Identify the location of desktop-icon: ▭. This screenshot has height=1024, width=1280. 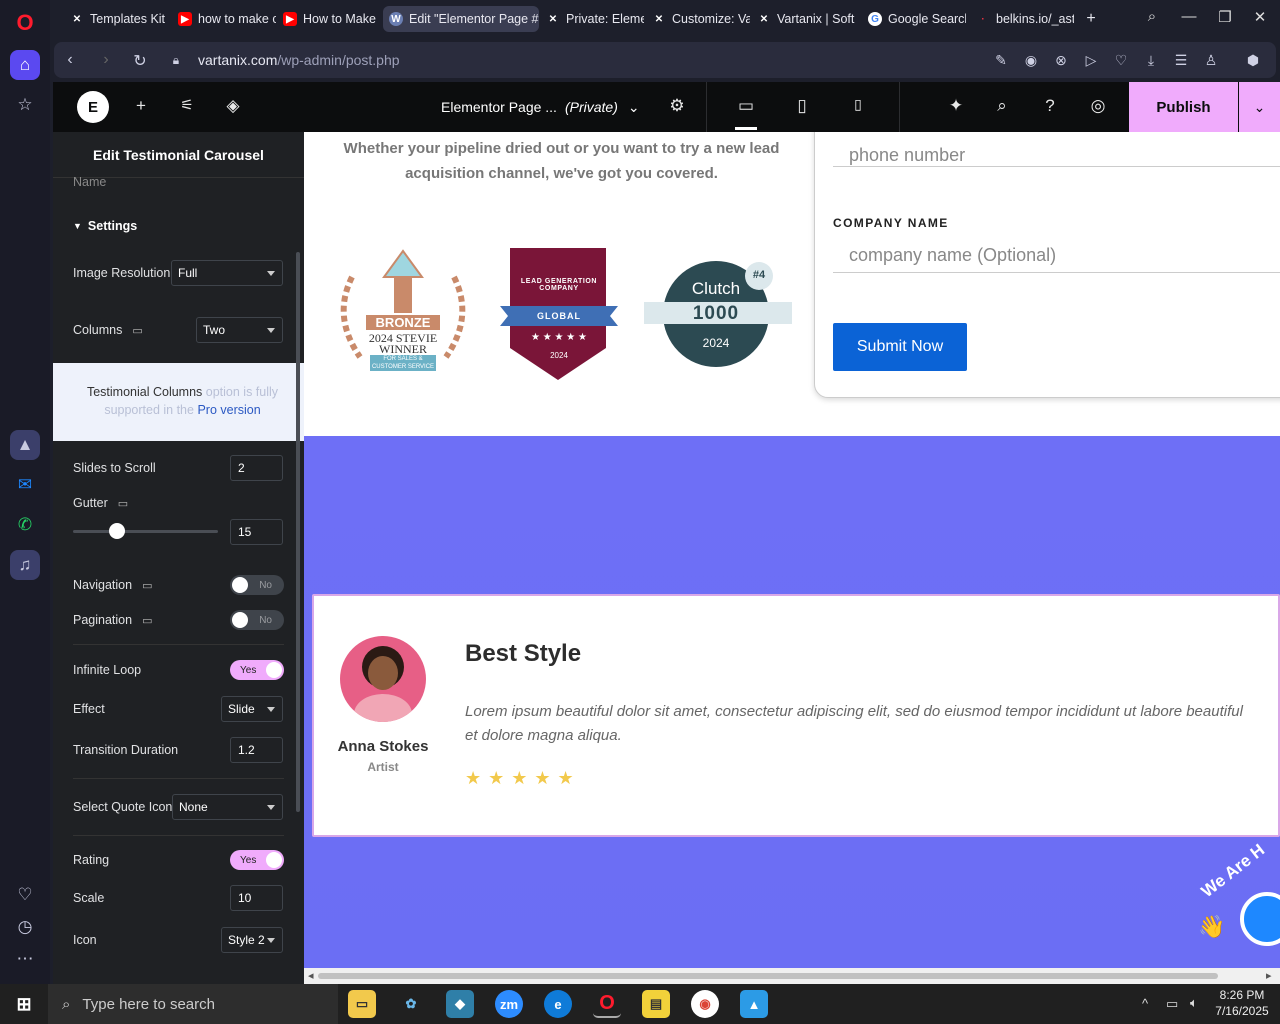
(123, 503).